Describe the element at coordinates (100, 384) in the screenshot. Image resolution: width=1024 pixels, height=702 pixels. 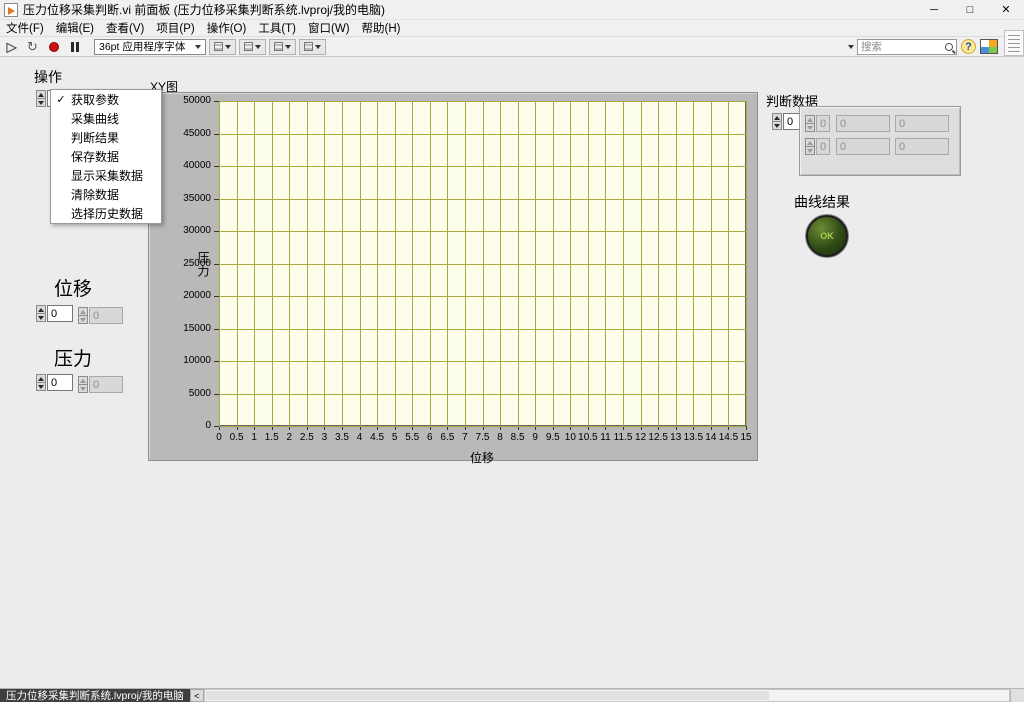
I see `pressure-indicator: 0` at that location.